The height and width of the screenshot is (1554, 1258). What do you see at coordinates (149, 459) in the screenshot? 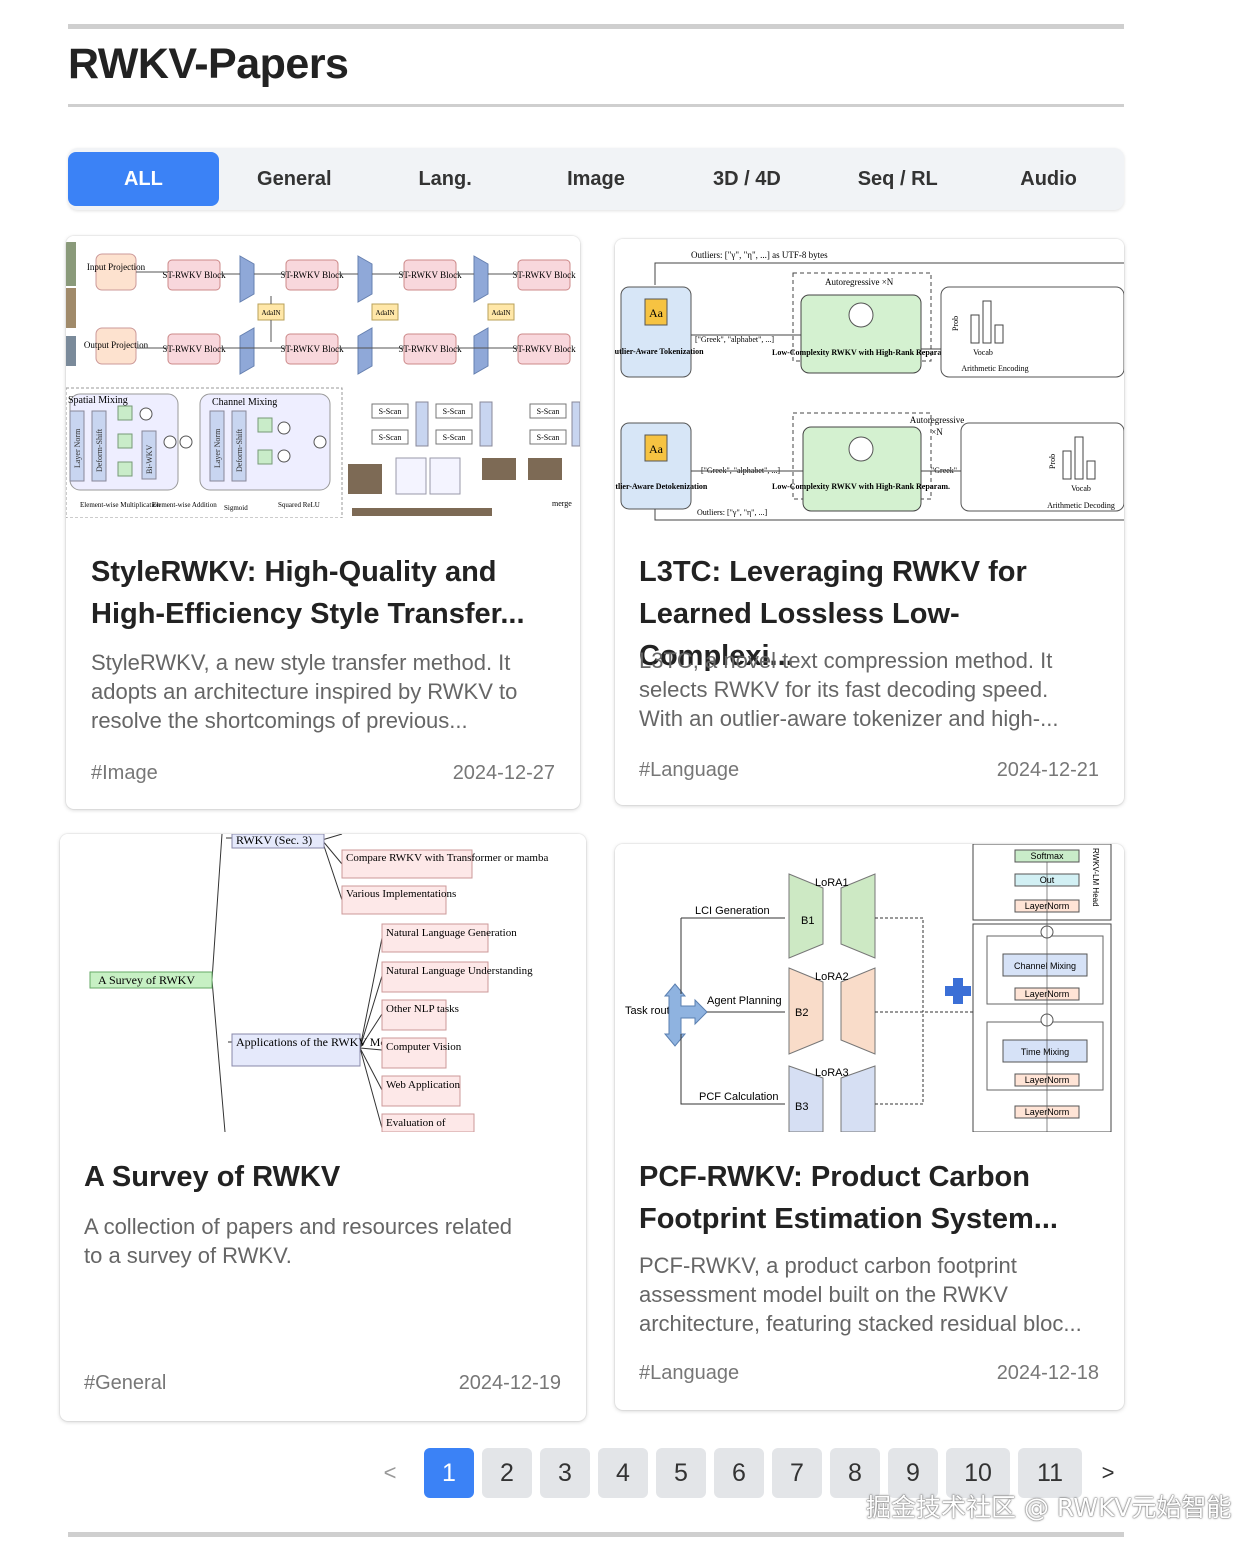
I see `svg-text: Bi-WKV` at bounding box center [149, 459].